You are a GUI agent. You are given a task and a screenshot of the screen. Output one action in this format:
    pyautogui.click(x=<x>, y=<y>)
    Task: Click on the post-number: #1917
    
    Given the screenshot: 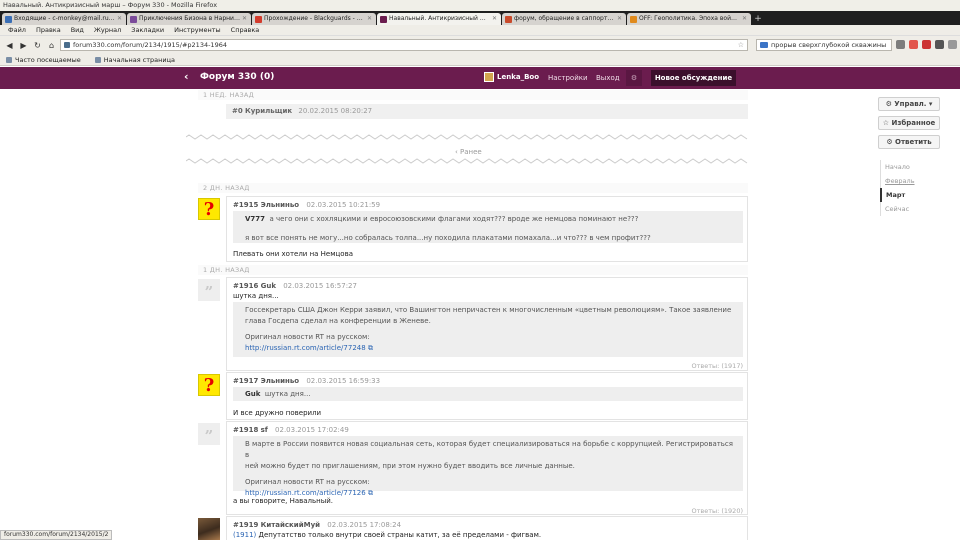 What is the action you would take?
    pyautogui.click(x=245, y=381)
    